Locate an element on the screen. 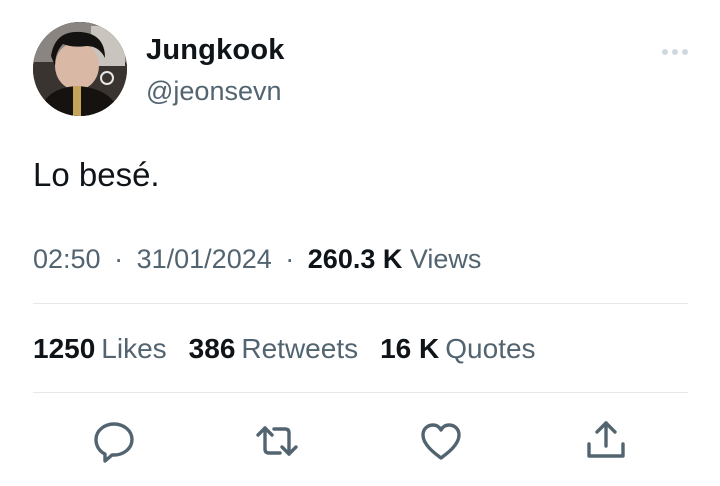  more-options-icon is located at coordinates (675, 52).